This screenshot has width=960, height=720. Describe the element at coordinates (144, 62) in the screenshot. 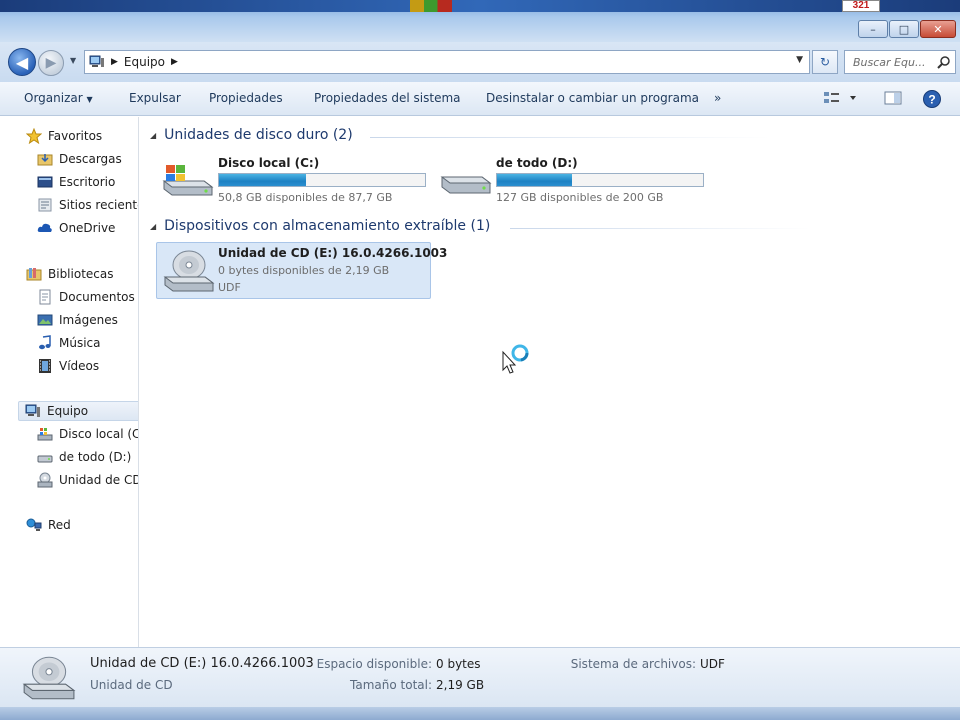

I see `breadcrumb-equipo: Equipo` at that location.